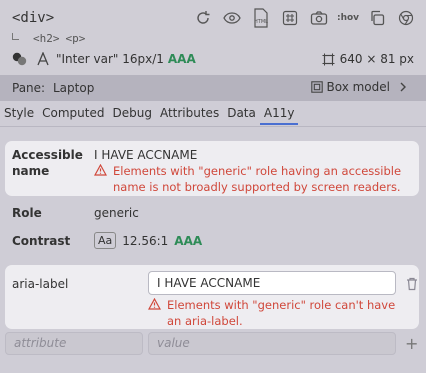  I want to click on tab-divider, so click(213, 126).